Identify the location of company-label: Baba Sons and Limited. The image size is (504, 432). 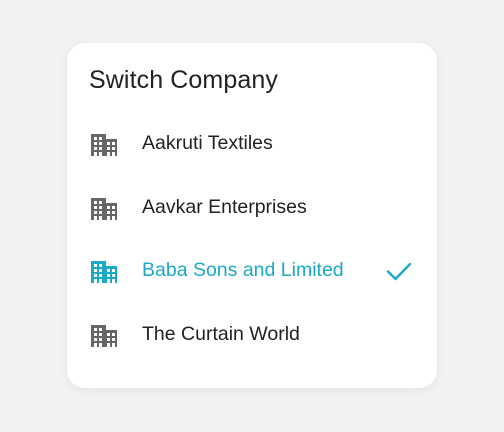
(243, 270).